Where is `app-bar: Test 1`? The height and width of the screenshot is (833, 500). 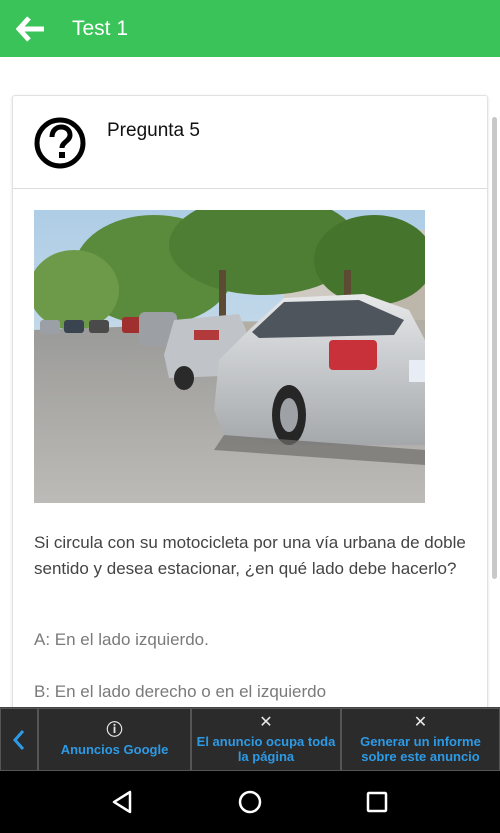 app-bar: Test 1 is located at coordinates (250, 28).